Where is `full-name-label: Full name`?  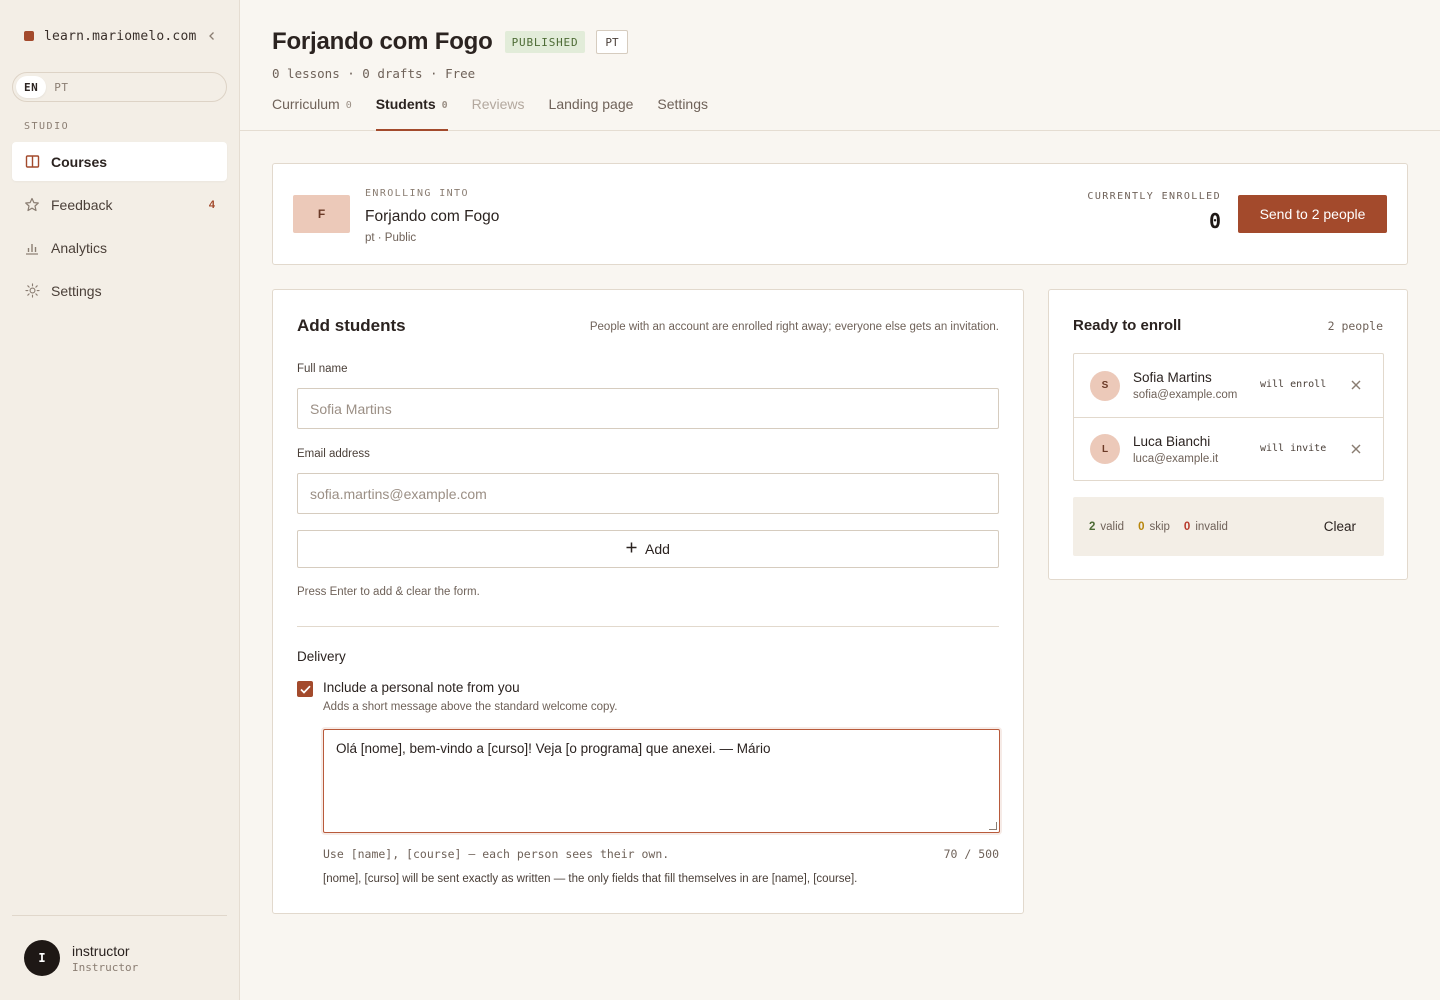
full-name-label: Full name is located at coordinates (322, 369).